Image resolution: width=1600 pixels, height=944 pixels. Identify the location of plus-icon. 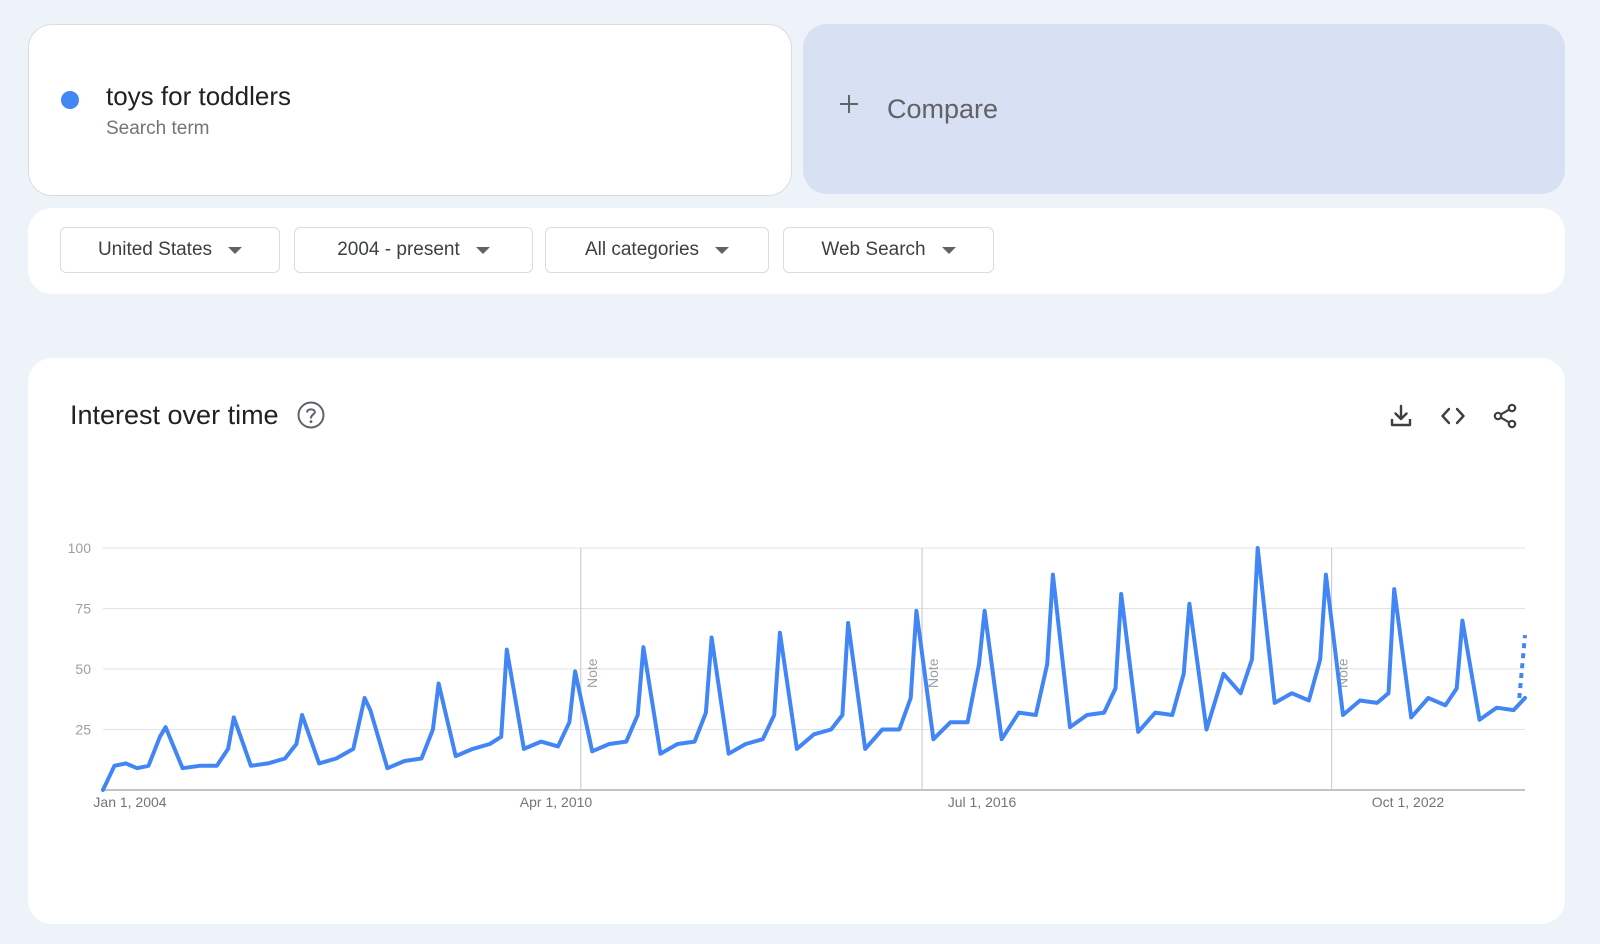
(849, 104).